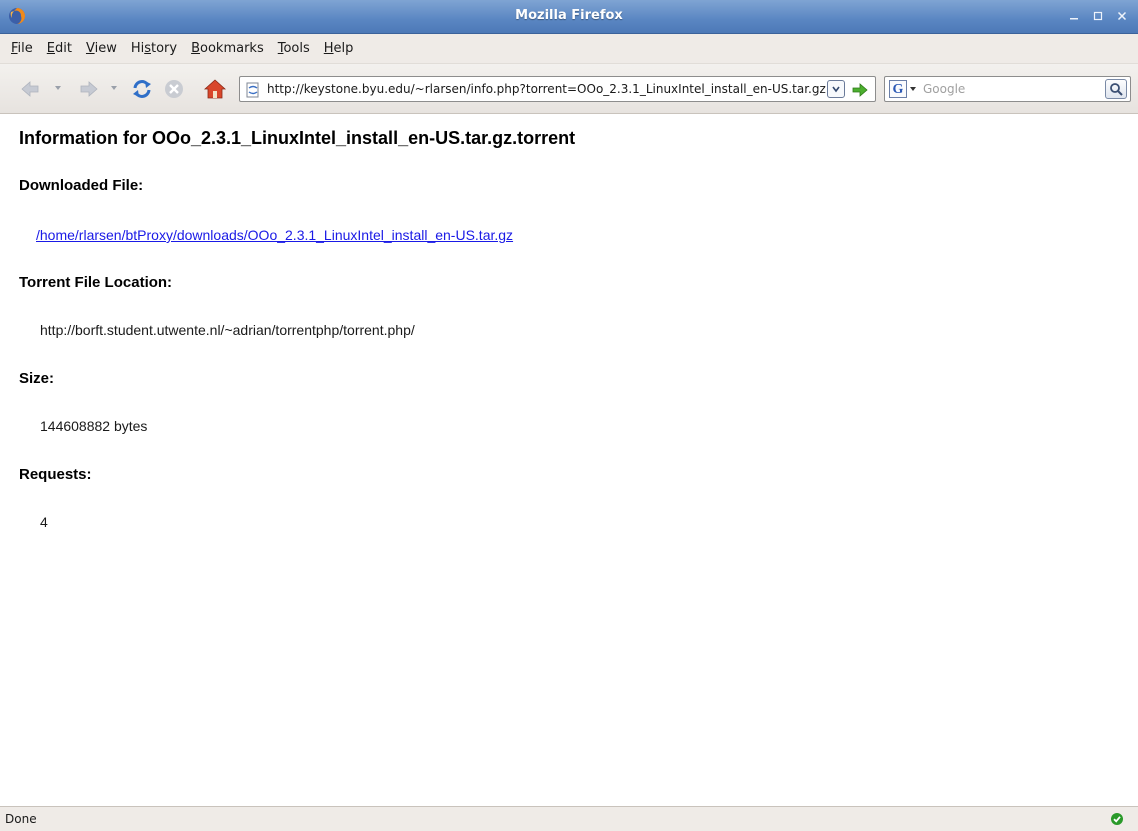 The image size is (1138, 831). I want to click on forward-button, so click(89, 89).